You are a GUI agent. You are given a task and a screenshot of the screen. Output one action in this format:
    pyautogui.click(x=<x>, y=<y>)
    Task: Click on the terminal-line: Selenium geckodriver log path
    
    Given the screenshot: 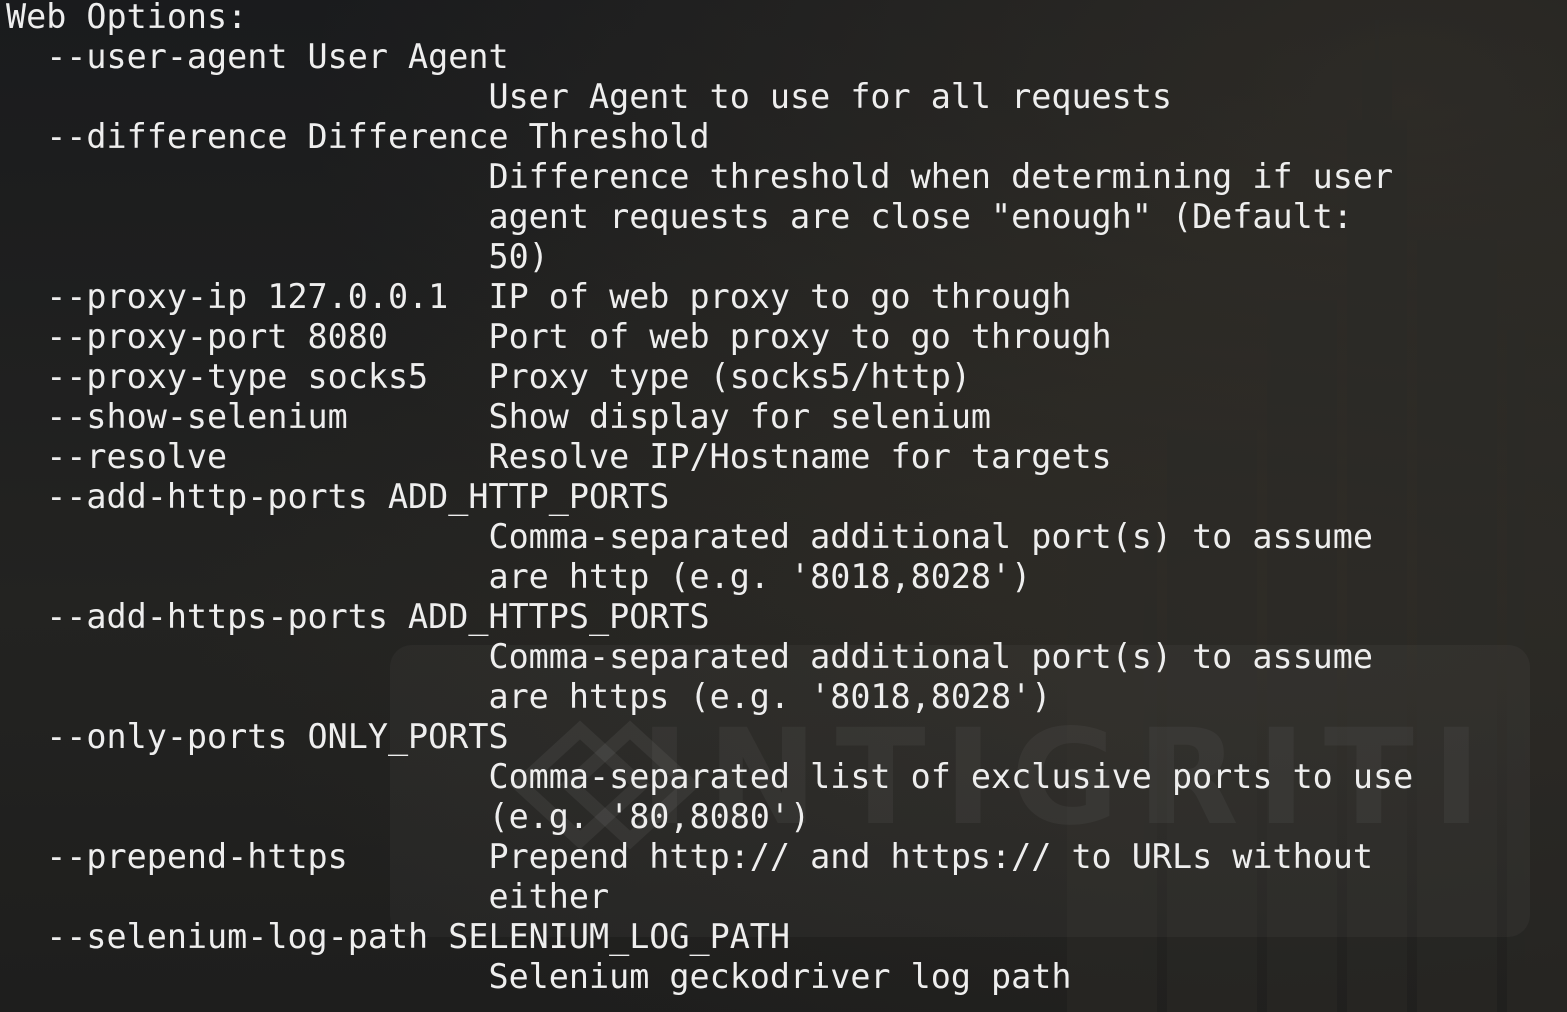 What is the action you would take?
    pyautogui.click(x=539, y=976)
    